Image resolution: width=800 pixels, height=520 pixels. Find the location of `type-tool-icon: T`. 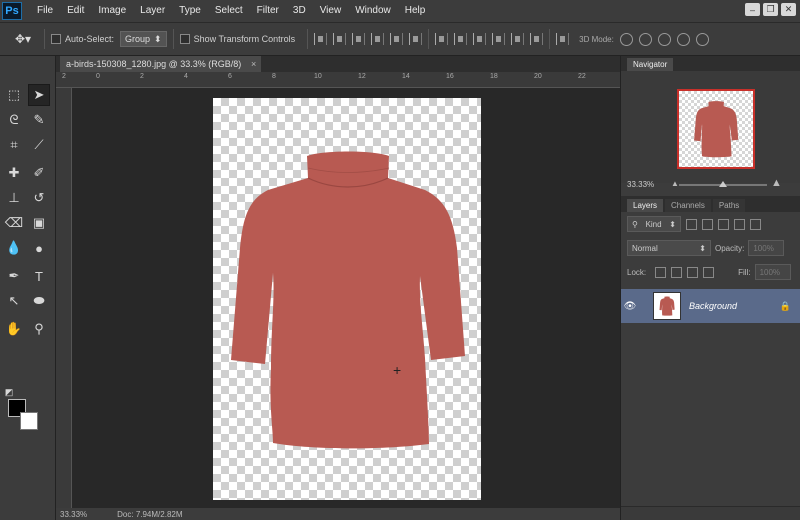

type-tool-icon: T is located at coordinates (39, 276).